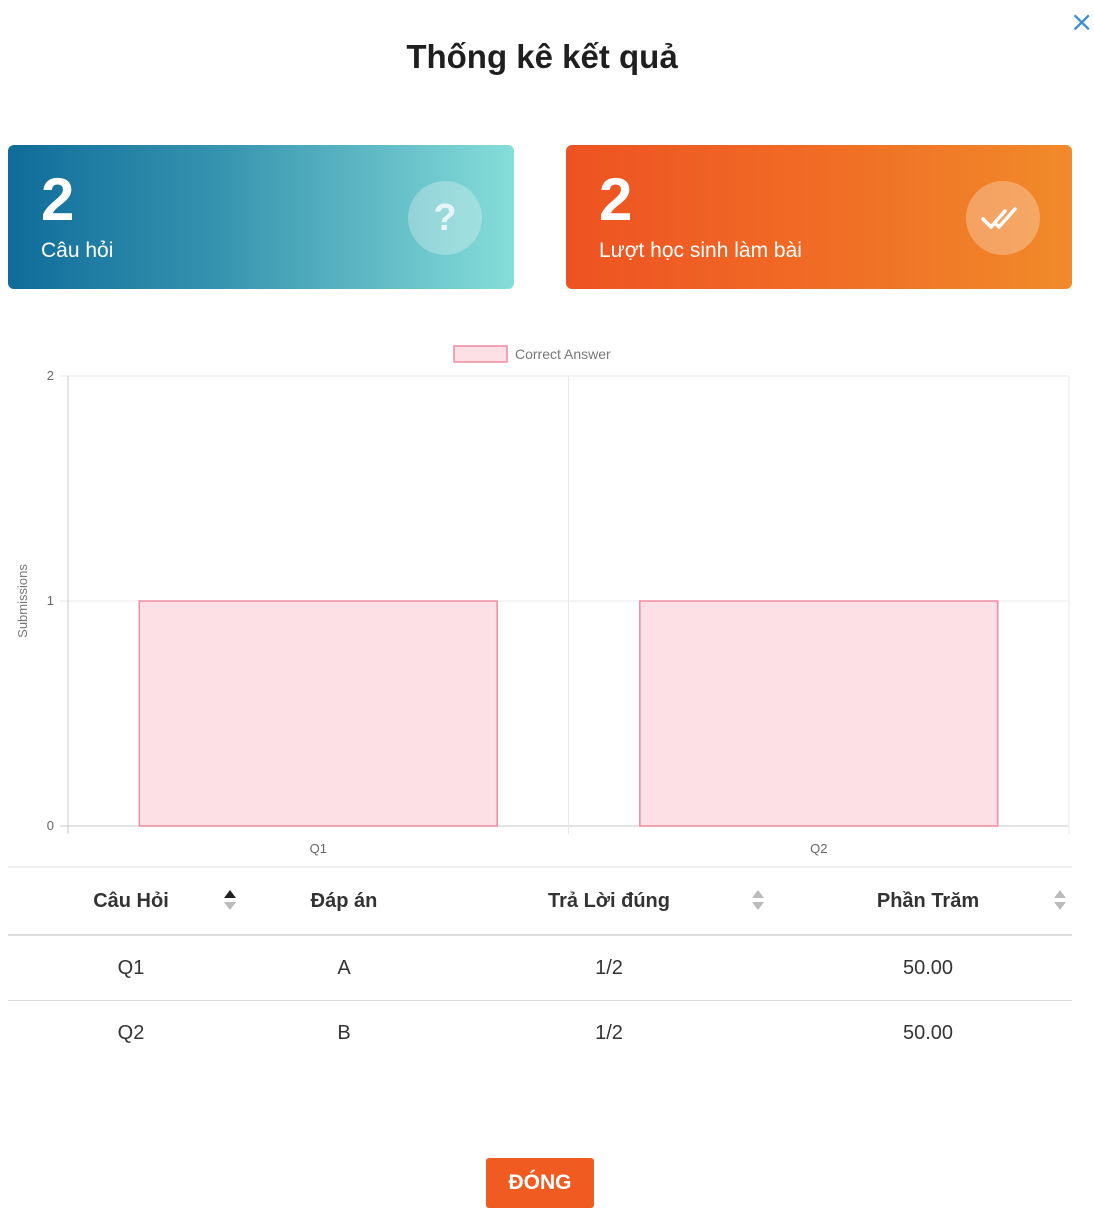  Describe the element at coordinates (50, 825) in the screenshot. I see `y-tick-label: 0` at that location.